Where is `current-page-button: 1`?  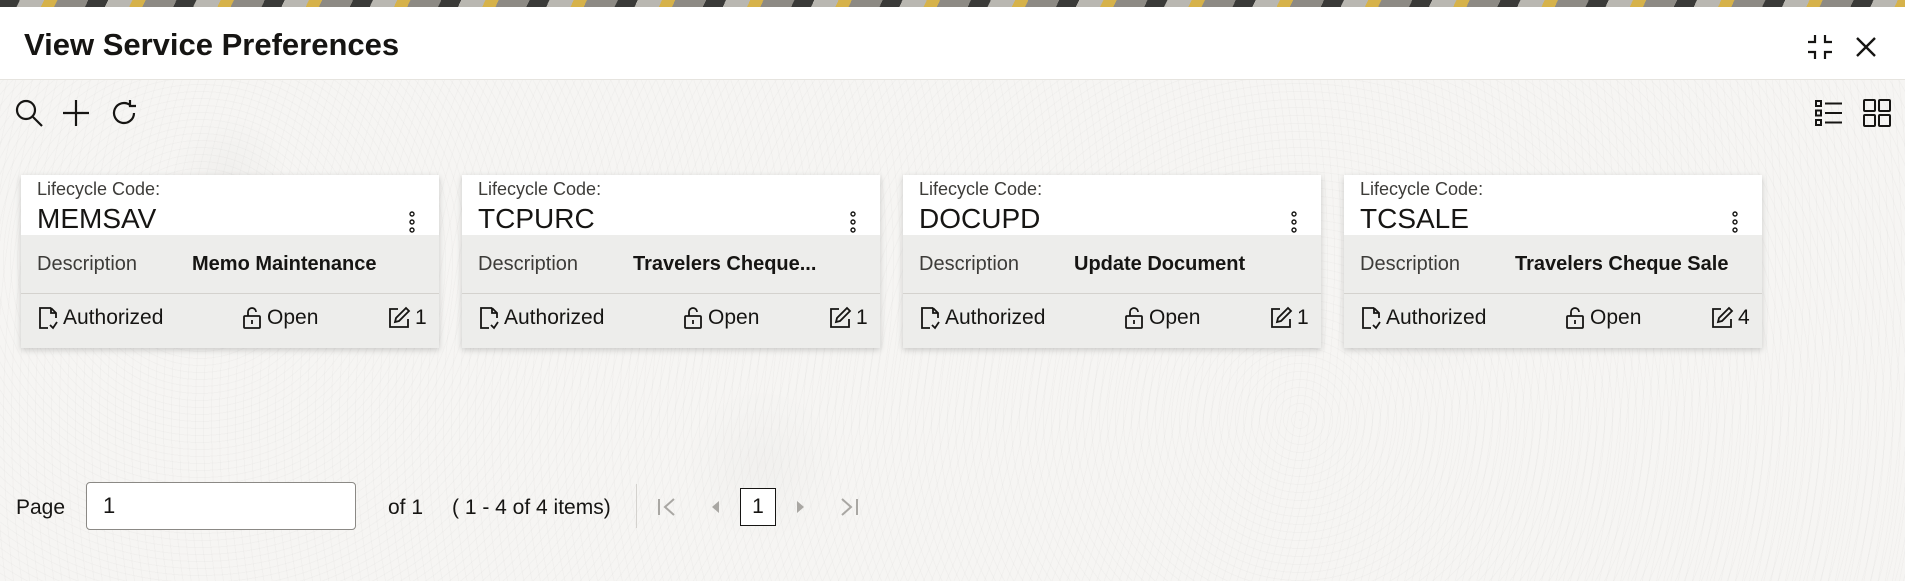 current-page-button: 1 is located at coordinates (758, 507).